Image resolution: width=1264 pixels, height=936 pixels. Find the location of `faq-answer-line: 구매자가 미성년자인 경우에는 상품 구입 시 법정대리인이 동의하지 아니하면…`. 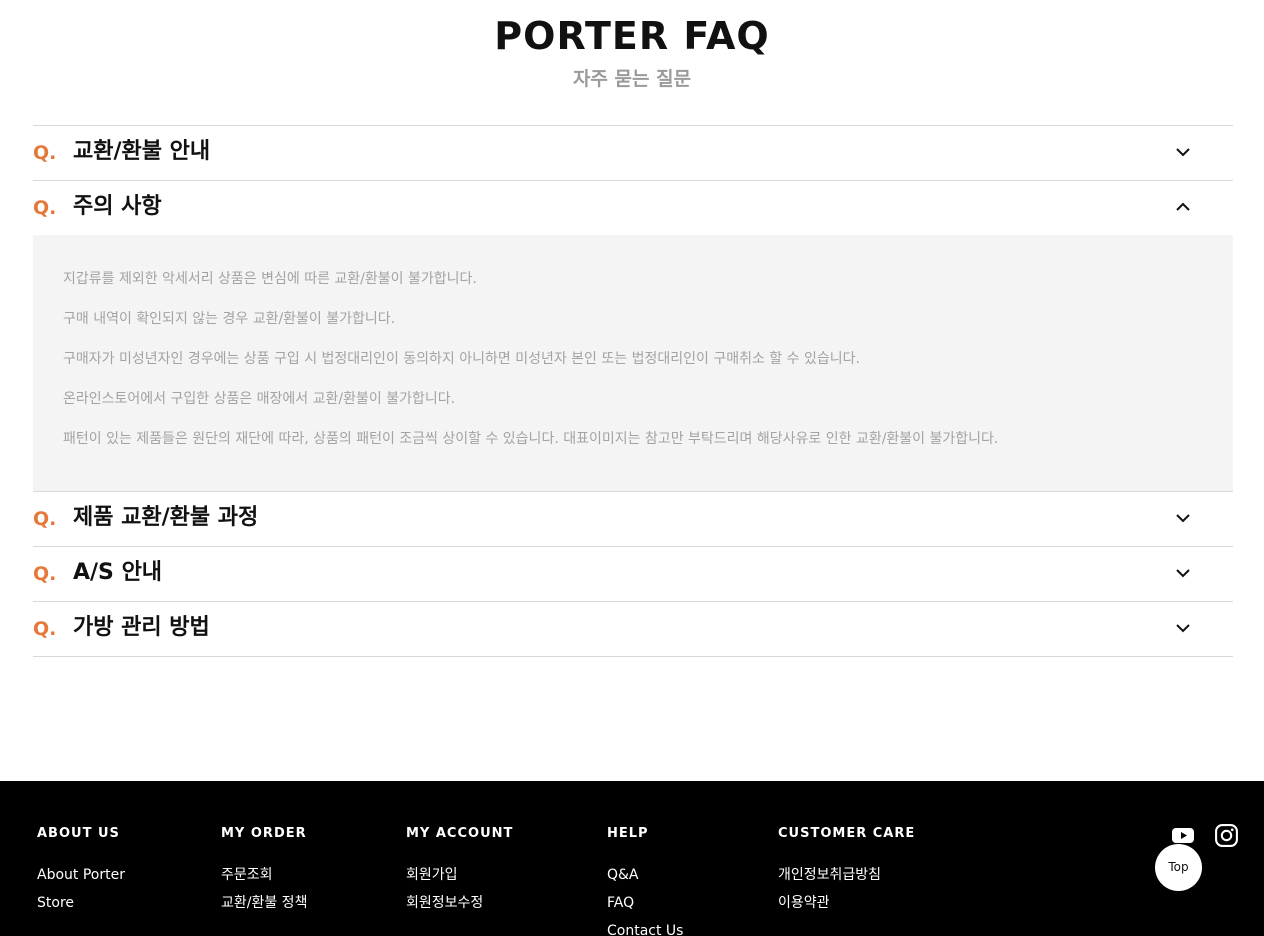

faq-answer-line: 구매자가 미성년자인 경우에는 상품 구입 시 법정대리인이 동의하지 아니하면… is located at coordinates (461, 359).